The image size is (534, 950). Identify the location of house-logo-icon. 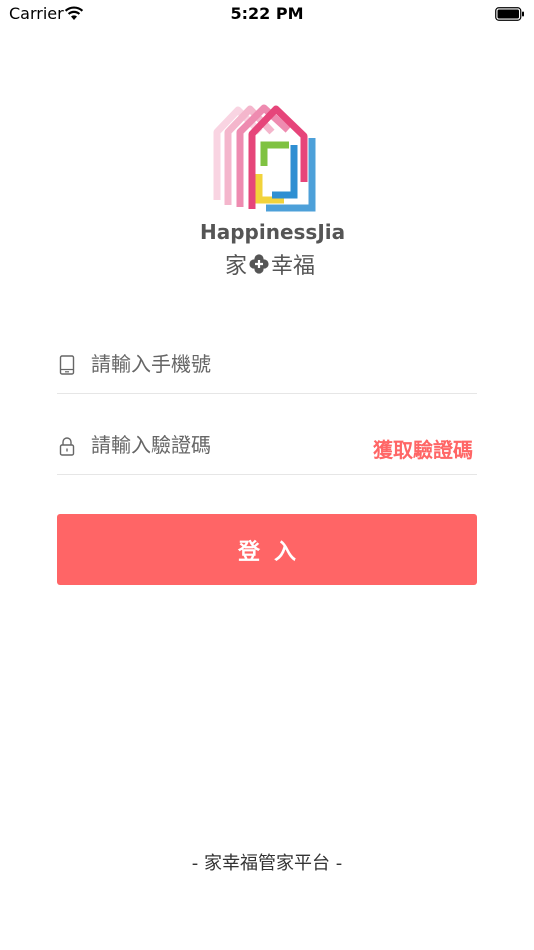
(264, 158).